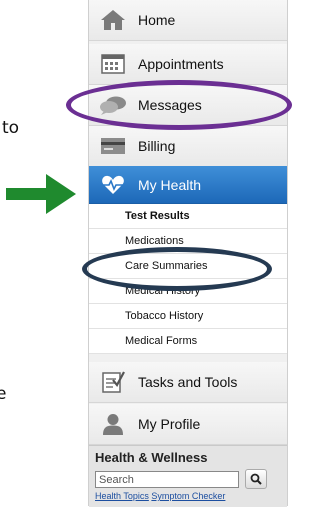 This screenshot has height=507, width=320. What do you see at coordinates (41, 194) in the screenshot?
I see `green-arrow-icon` at bounding box center [41, 194].